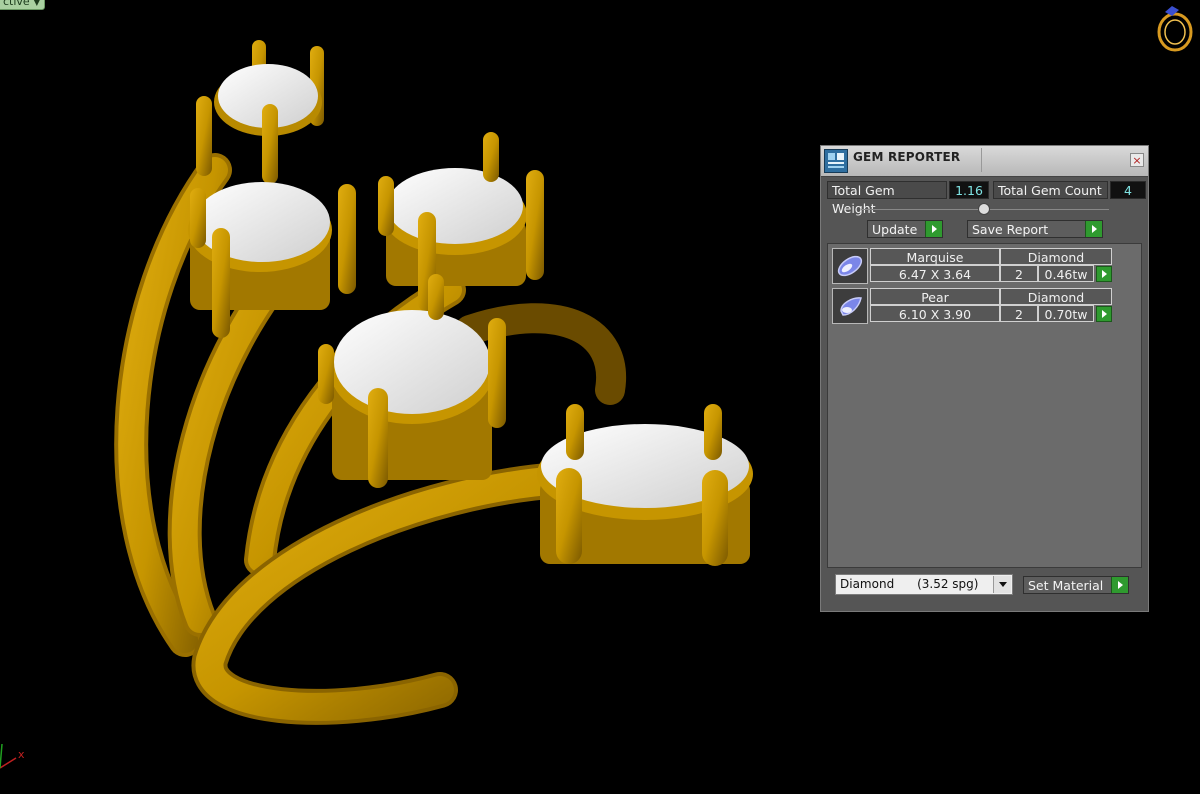 Image resolution: width=1200 pixels, height=794 pixels. I want to click on slider-handle, so click(984, 209).